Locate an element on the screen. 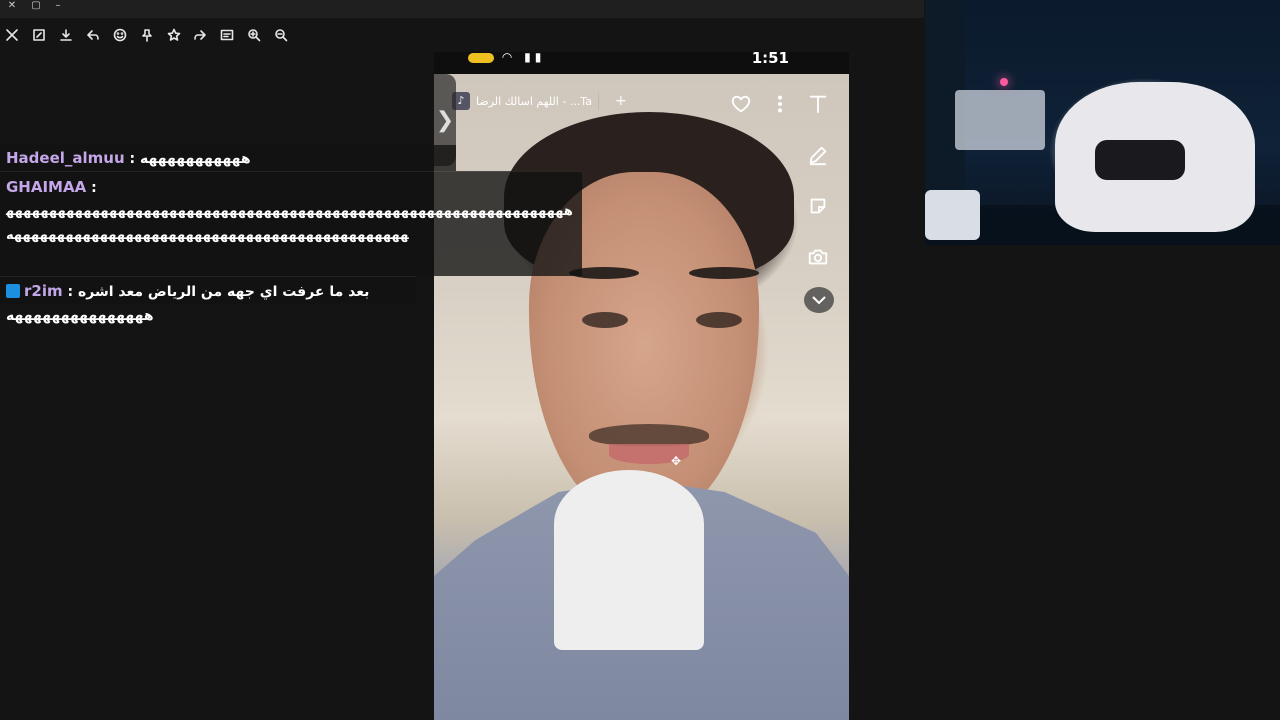 The width and height of the screenshot is (1280, 720). add-music-button: + is located at coordinates (621, 101).